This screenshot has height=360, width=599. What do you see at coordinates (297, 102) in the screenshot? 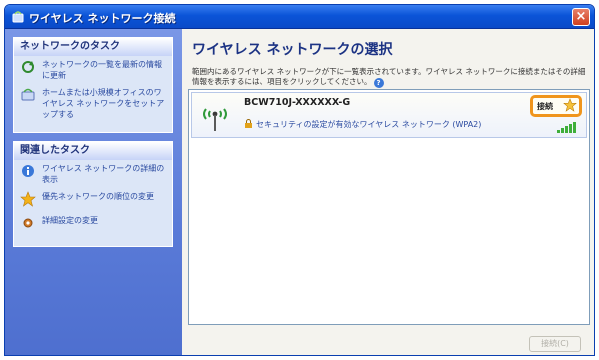
I see `network-ssid: BCW710J-XXXXXX-G` at bounding box center [297, 102].